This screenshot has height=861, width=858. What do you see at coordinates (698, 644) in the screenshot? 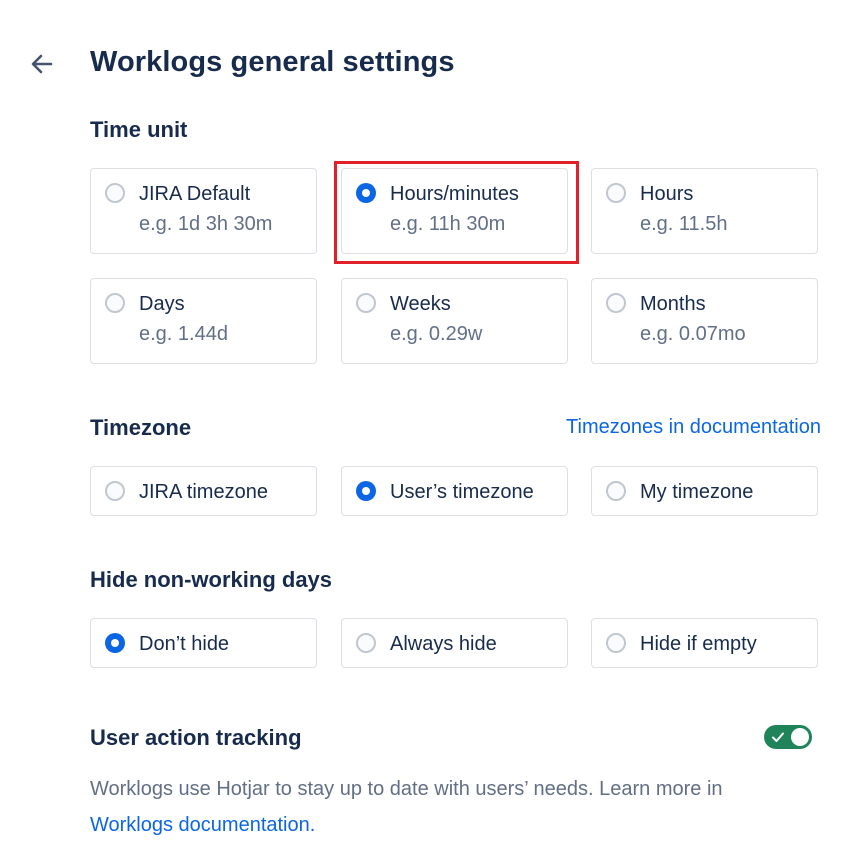
I see `option-label: Hide if empty` at bounding box center [698, 644].